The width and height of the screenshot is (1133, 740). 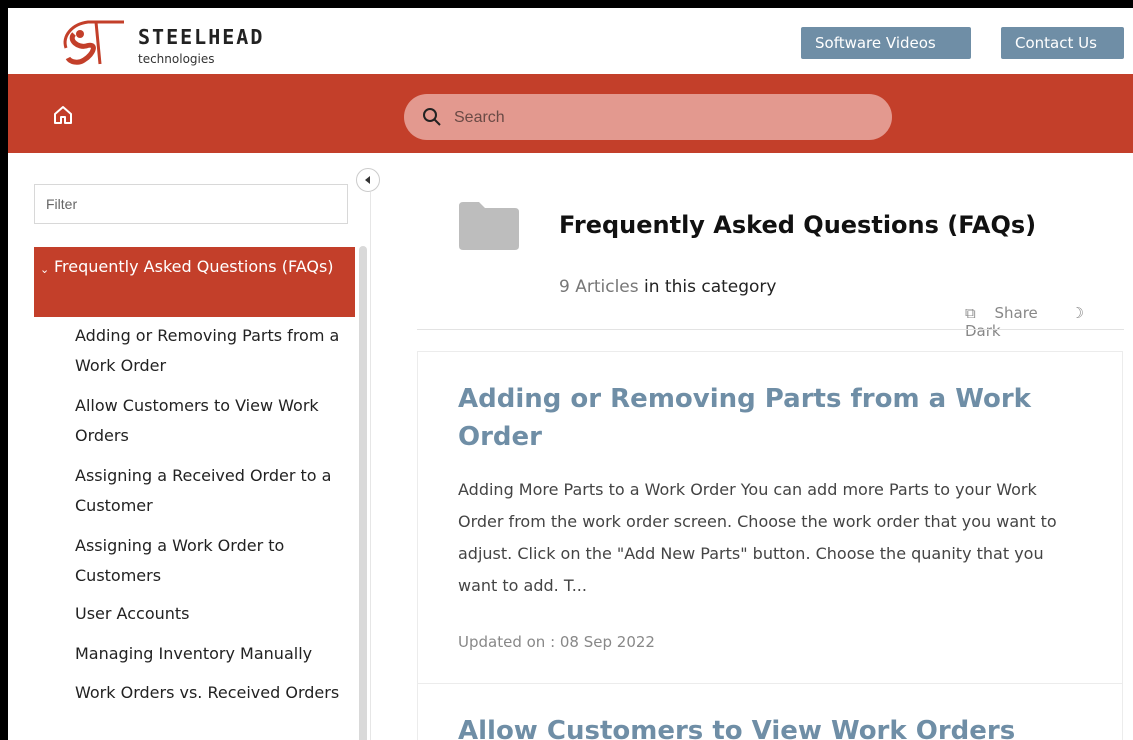 What do you see at coordinates (191, 204) in the screenshot?
I see `filter-input` at bounding box center [191, 204].